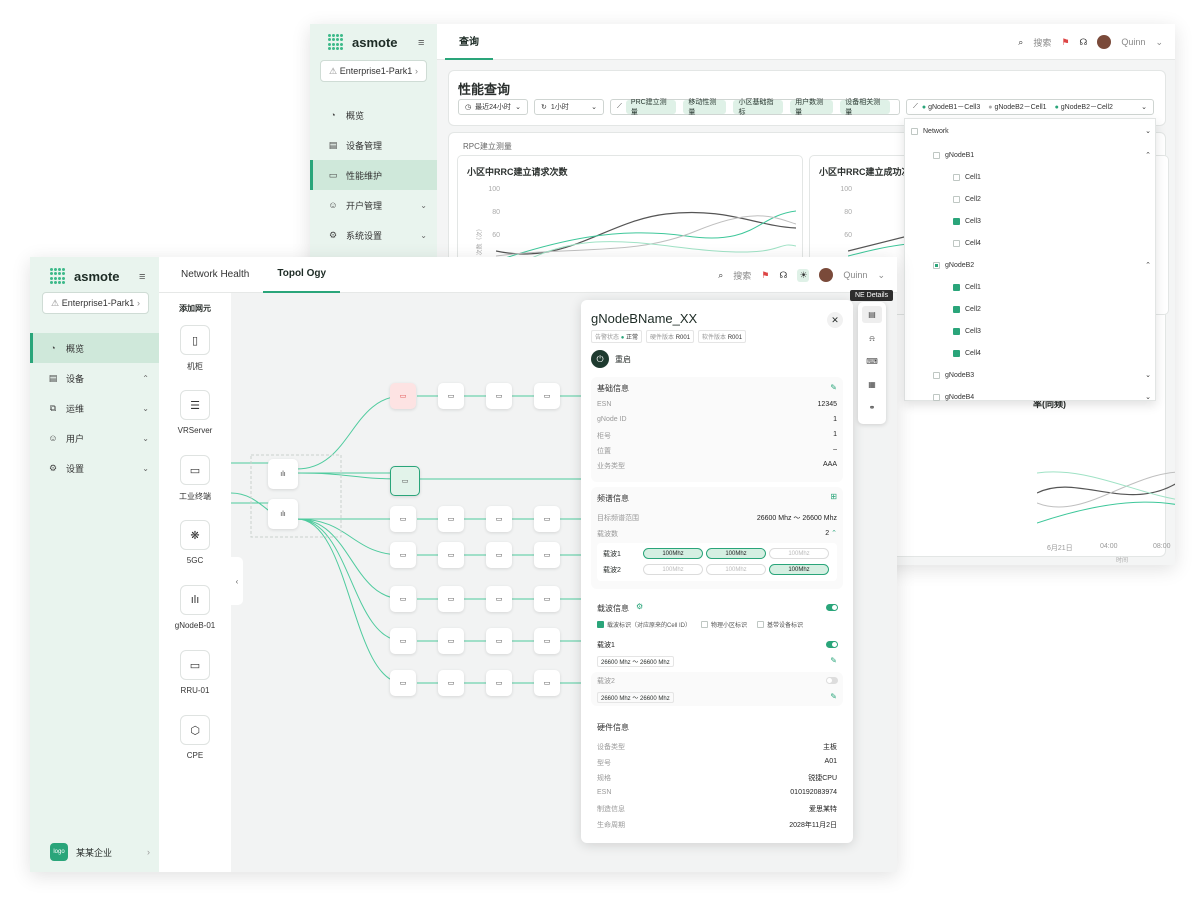  Describe the element at coordinates (195, 542) in the screenshot. I see `palette-item: ❋ 5GC` at that location.